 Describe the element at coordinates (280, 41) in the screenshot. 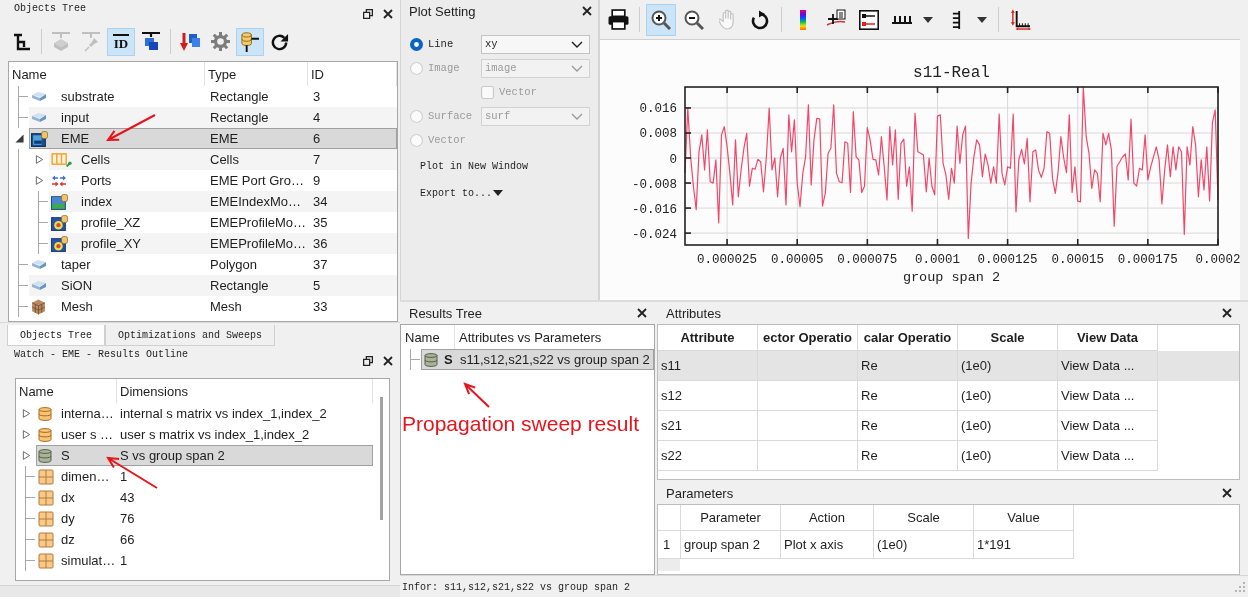

I see `refresh-icon` at that location.